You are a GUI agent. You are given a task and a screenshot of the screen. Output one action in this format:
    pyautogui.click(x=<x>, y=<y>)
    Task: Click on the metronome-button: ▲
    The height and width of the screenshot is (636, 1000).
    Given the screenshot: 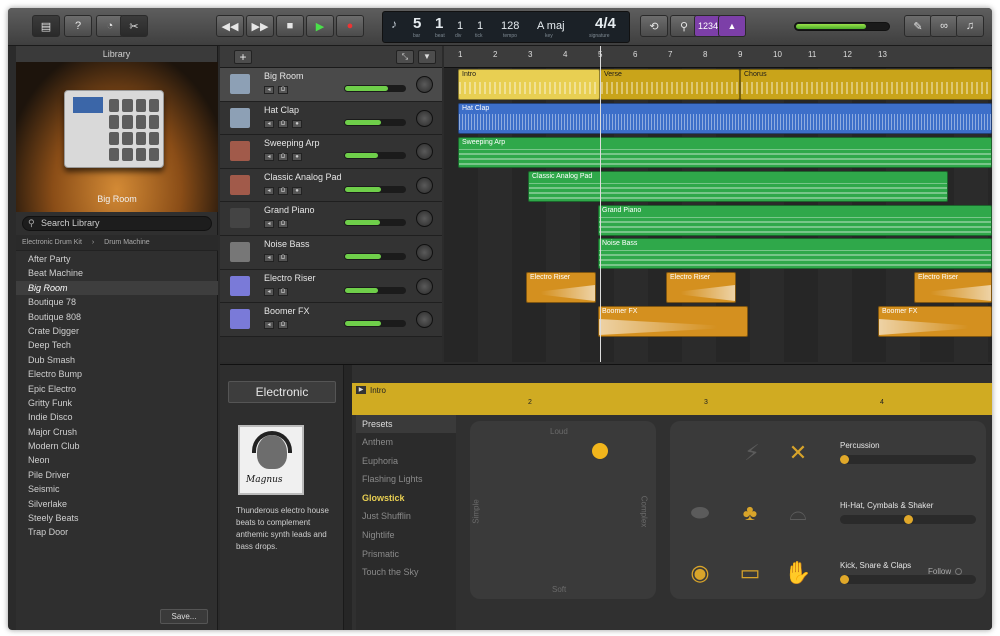 What is the action you would take?
    pyautogui.click(x=732, y=26)
    